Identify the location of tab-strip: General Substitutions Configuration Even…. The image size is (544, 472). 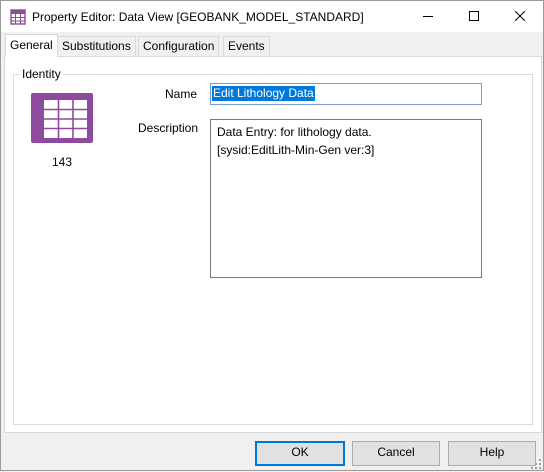
(273, 45).